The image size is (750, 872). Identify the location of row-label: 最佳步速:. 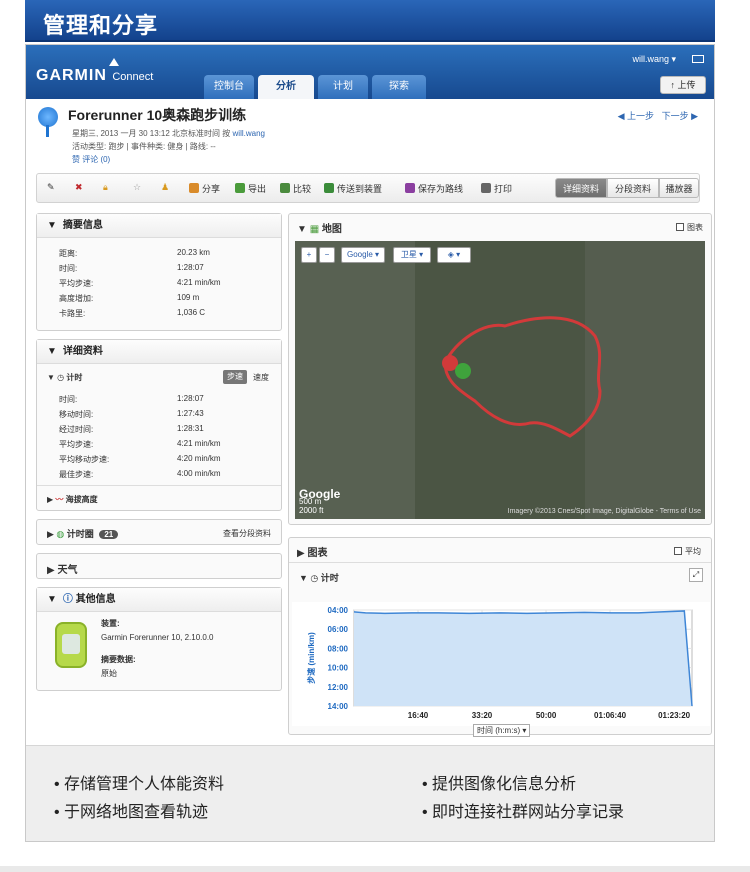
(76, 474).